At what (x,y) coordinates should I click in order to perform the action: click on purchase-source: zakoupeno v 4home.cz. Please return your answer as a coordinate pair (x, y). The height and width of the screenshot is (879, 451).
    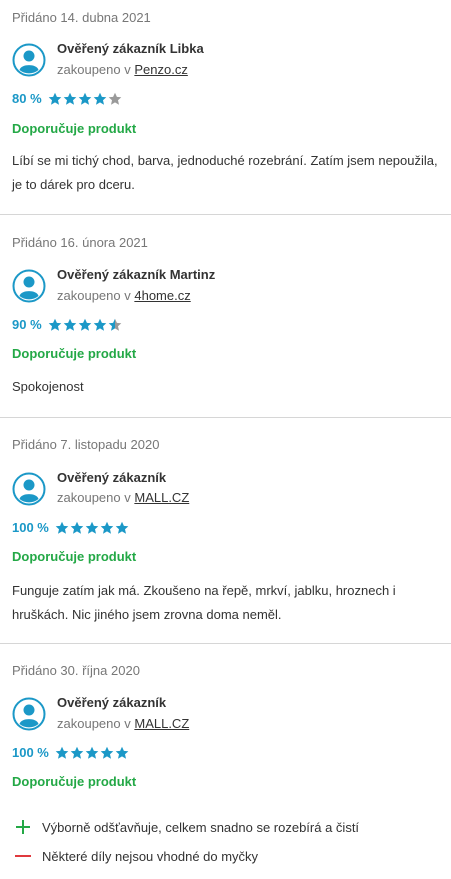
    Looking at the image, I should click on (124, 295).